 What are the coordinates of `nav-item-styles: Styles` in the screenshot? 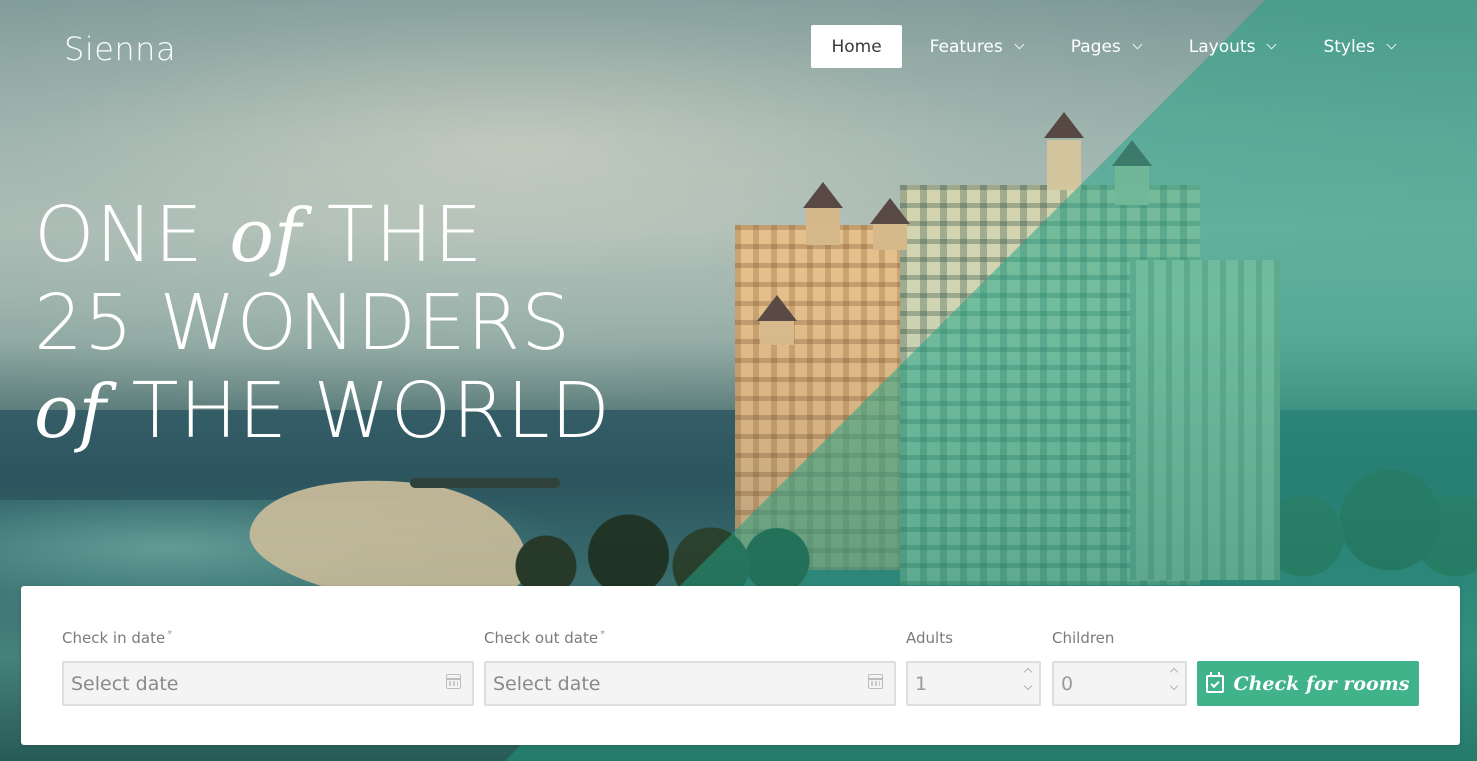 It's located at (1359, 46).